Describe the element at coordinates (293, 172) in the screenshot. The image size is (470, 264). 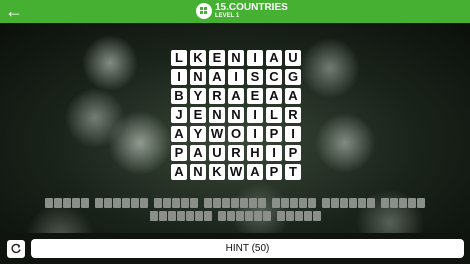
I see `letter-cell: T` at that location.